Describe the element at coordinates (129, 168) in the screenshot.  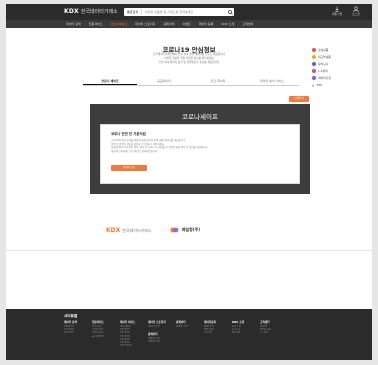
I see `detail-button: 자세히 보기` at that location.